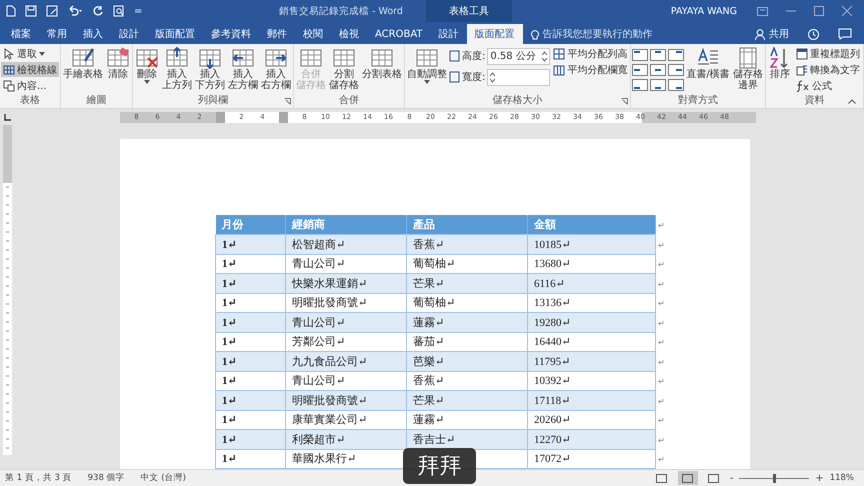 This screenshot has height=486, width=864. Describe the element at coordinates (31, 11) in the screenshot. I see `save-icon` at that location.